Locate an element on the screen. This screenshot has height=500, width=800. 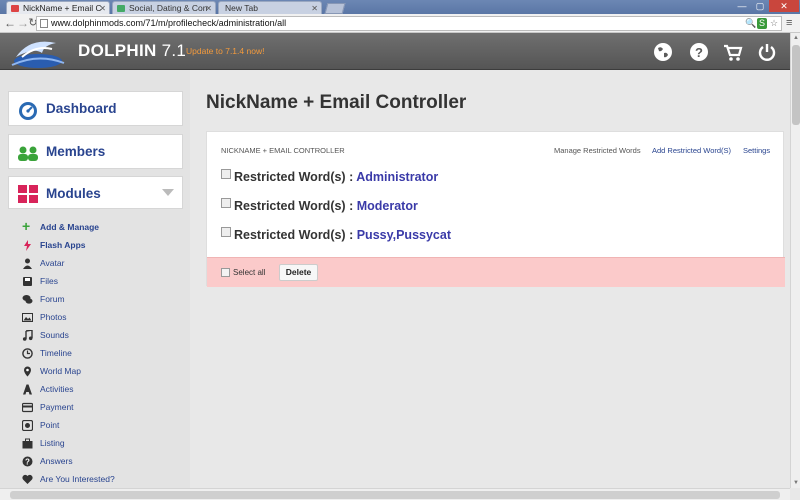
module-item-label: Sounds is located at coordinates (54, 335).